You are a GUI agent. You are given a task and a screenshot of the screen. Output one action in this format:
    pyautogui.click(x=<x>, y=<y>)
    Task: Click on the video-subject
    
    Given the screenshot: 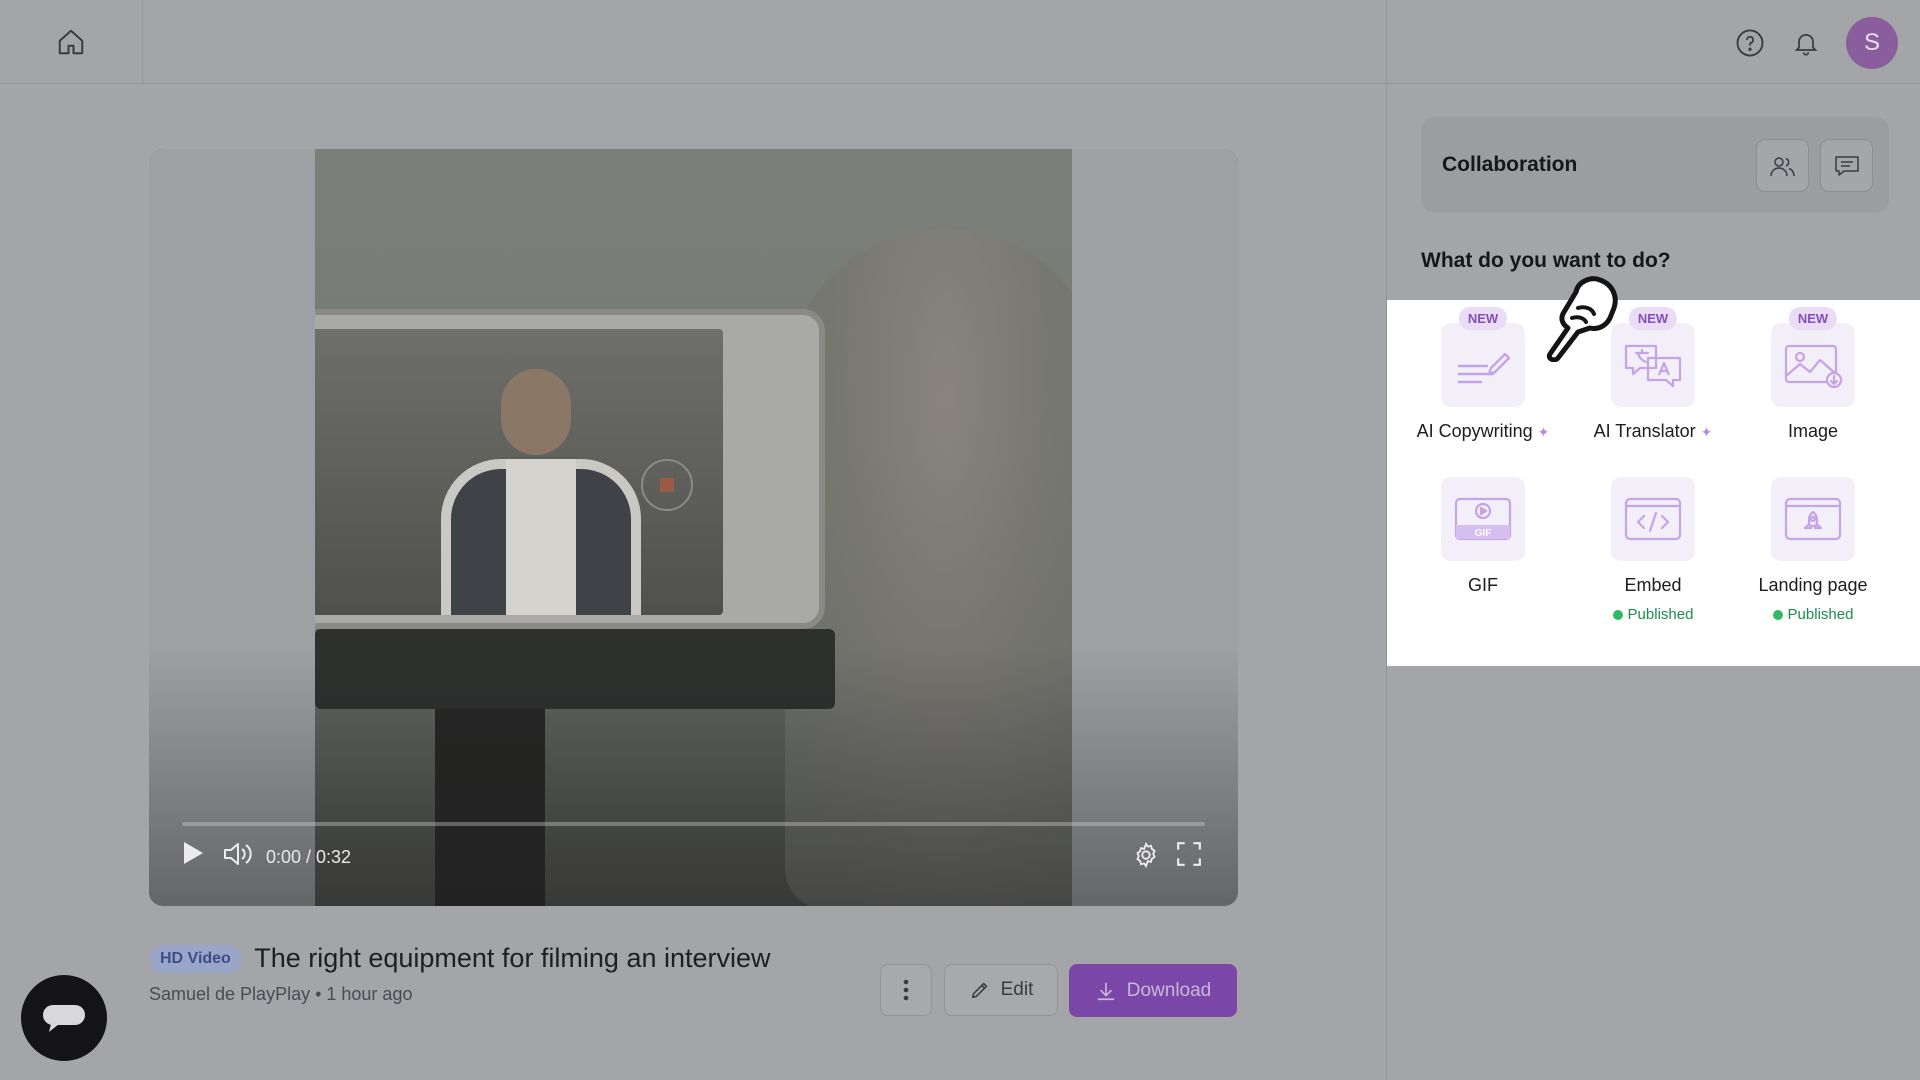 What is the action you would take?
    pyautogui.click(x=536, y=412)
    